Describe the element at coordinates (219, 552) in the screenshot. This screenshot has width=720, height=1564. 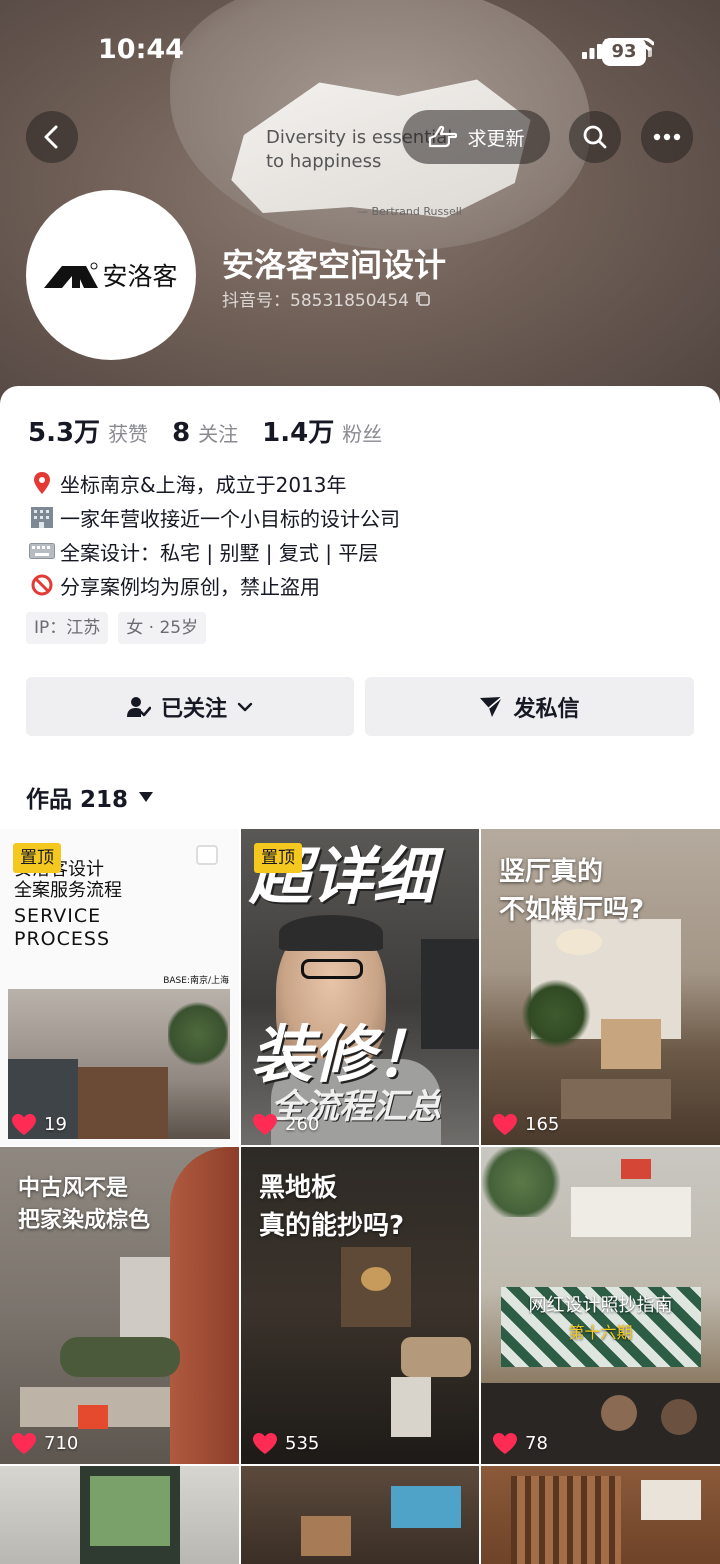
I see `bio-text: 全案设计：私宅 | 别墅 | 复式 | 平层` at that location.